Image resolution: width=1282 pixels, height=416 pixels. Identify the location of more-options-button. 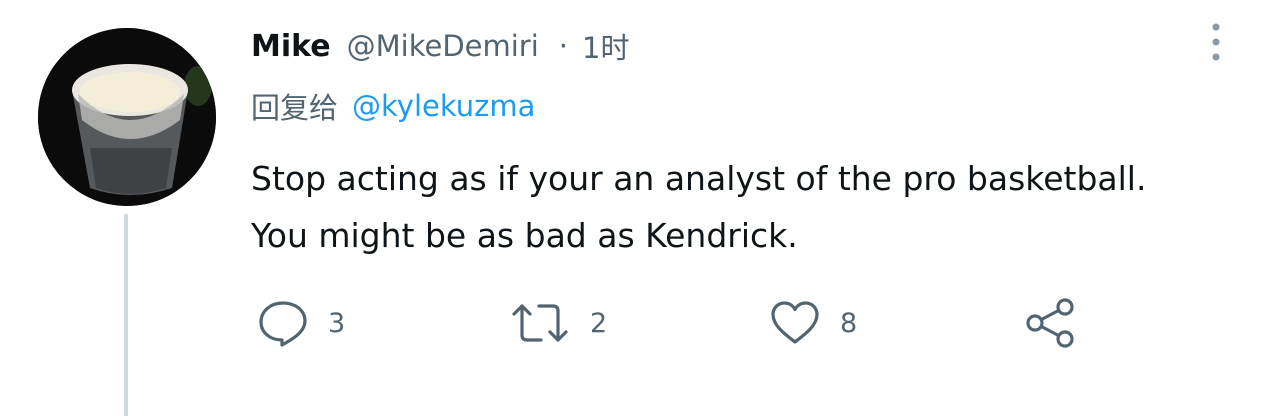
(1216, 42).